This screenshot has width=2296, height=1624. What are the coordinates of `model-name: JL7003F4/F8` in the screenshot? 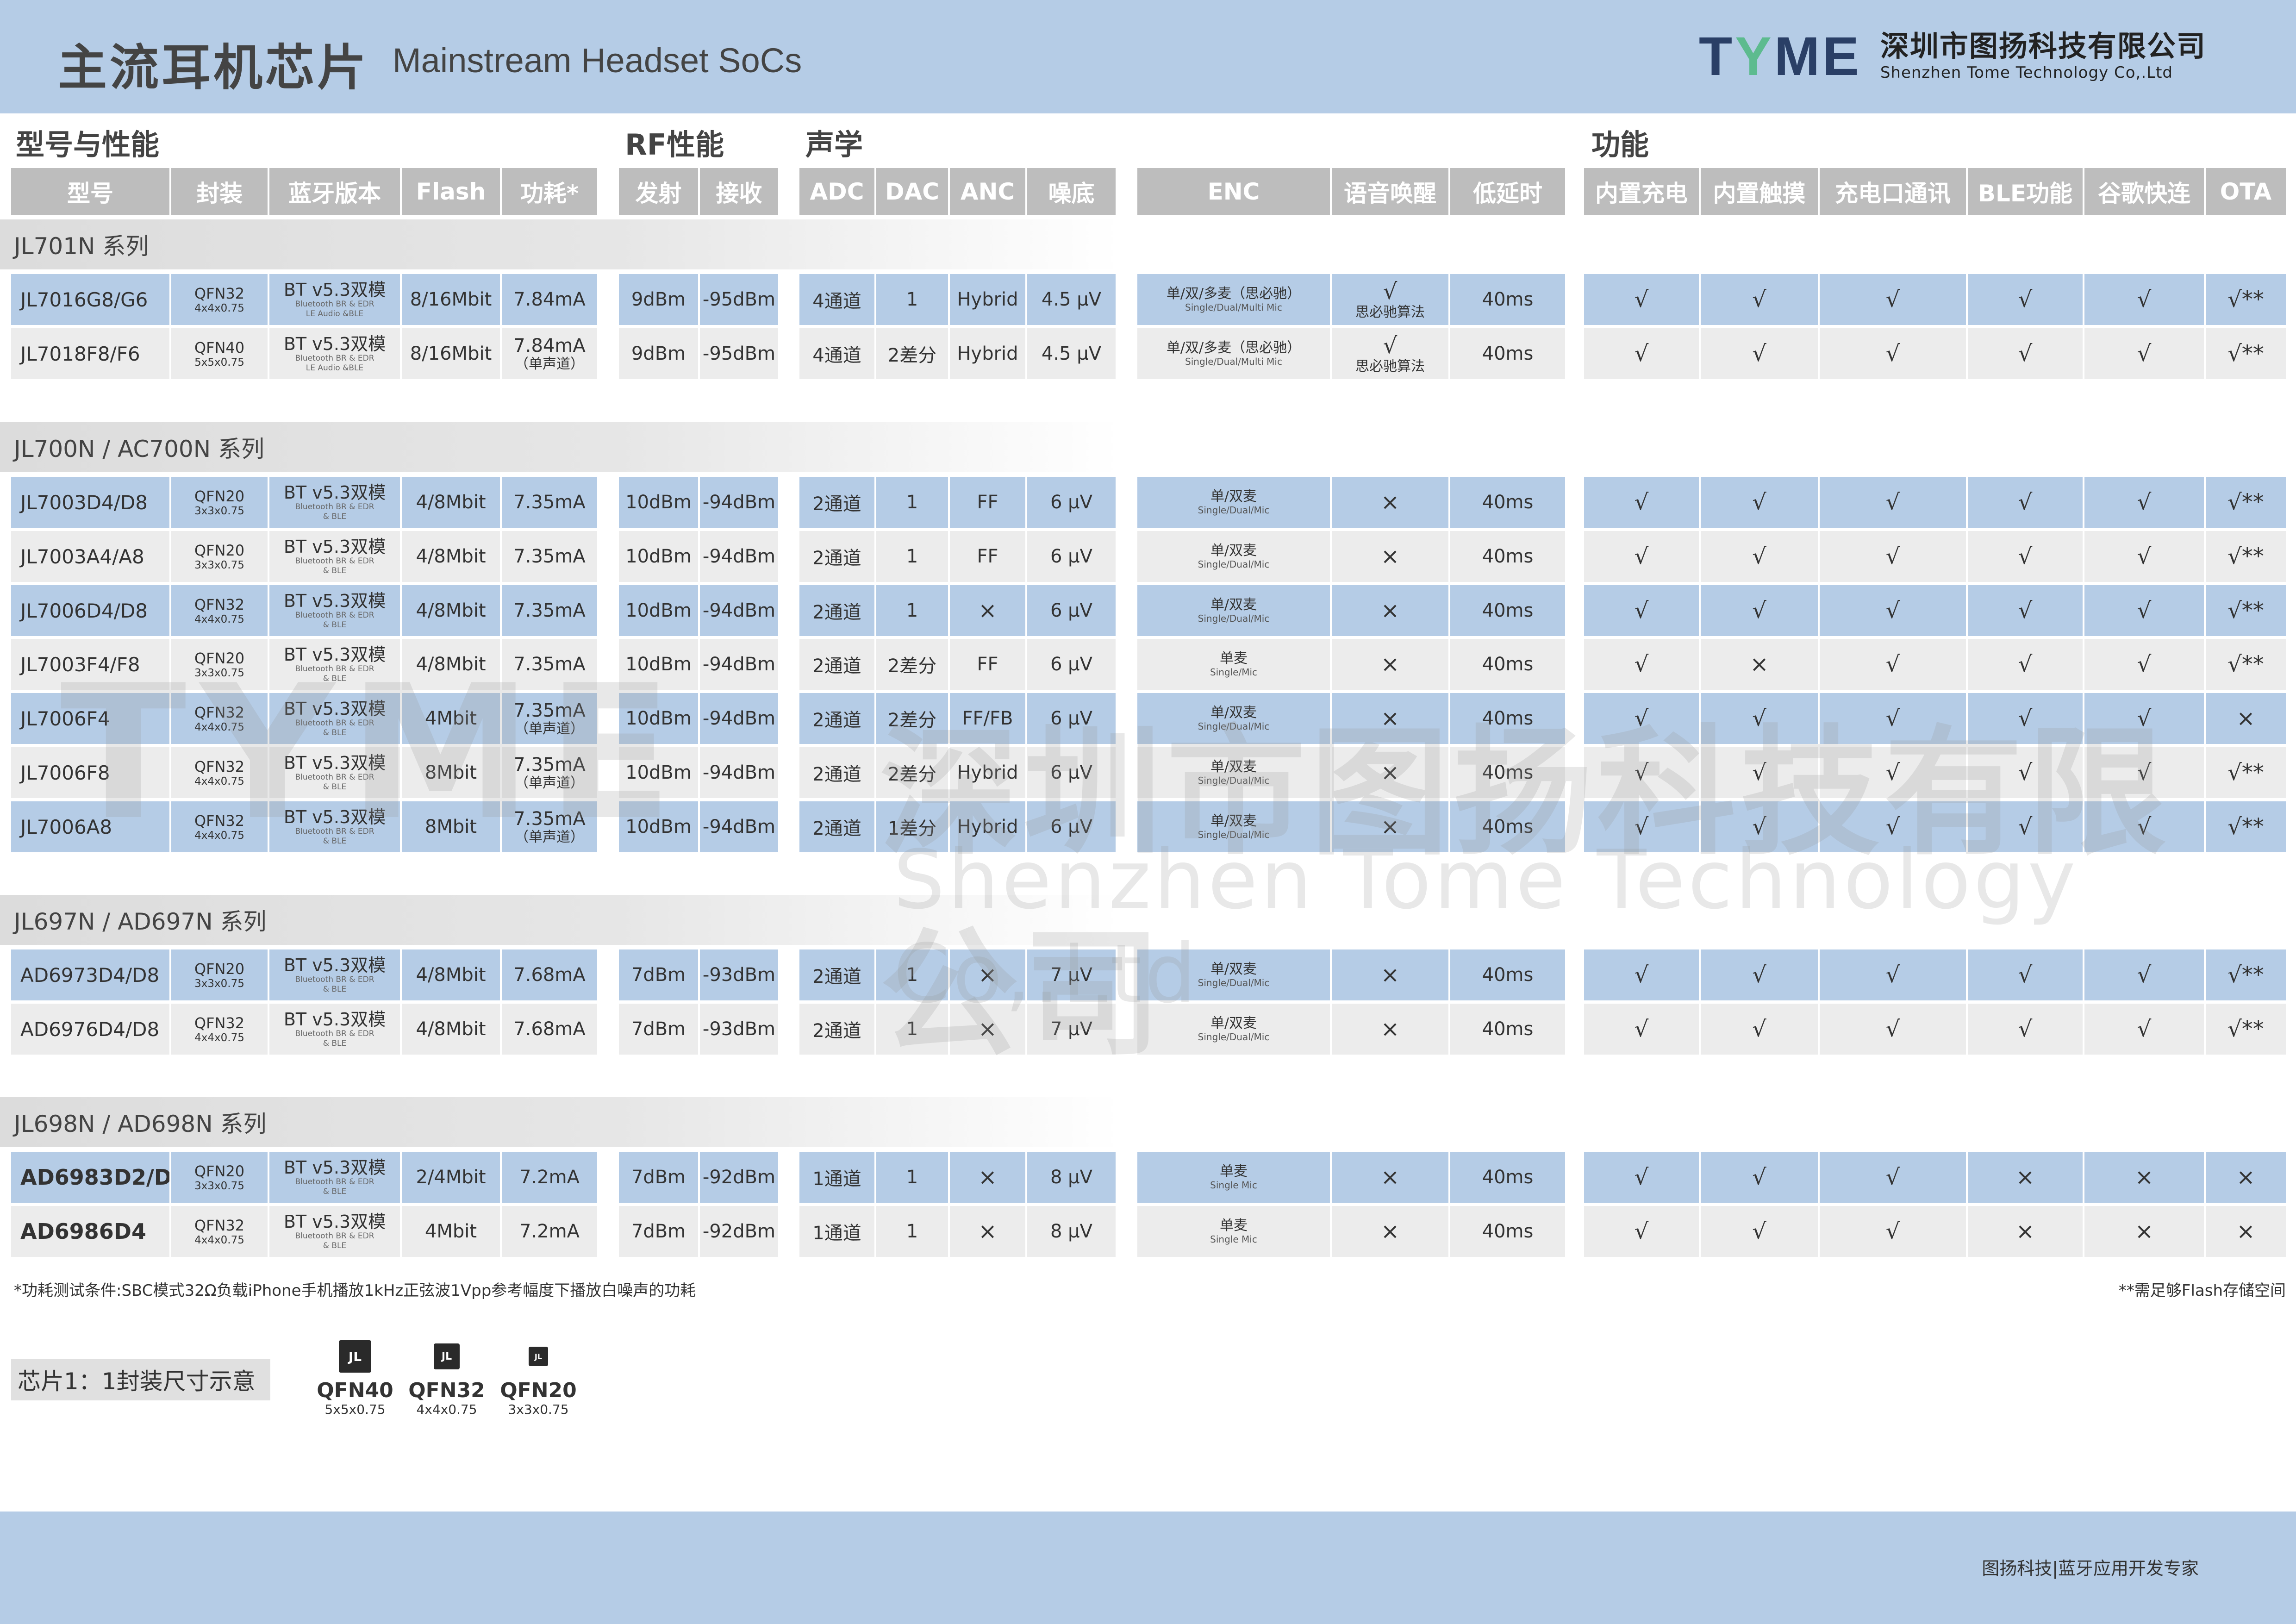 It's located at (90, 664).